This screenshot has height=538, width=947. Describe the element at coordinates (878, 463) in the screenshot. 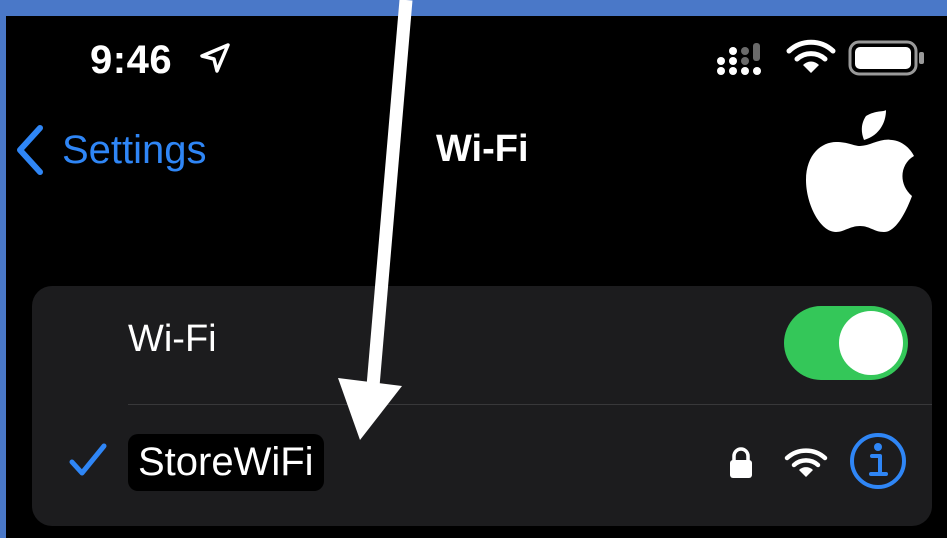

I see `info-icon` at that location.